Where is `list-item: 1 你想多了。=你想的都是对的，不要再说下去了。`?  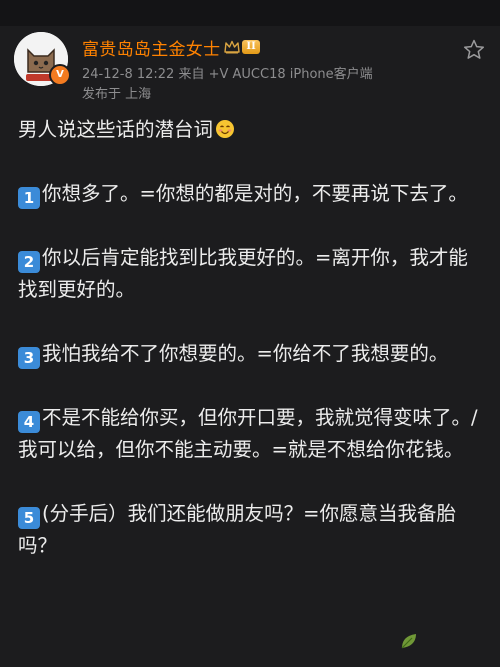
list-item: 1 你想多了。=你想的都是对的，不要再说下去了。 is located at coordinates (251, 194).